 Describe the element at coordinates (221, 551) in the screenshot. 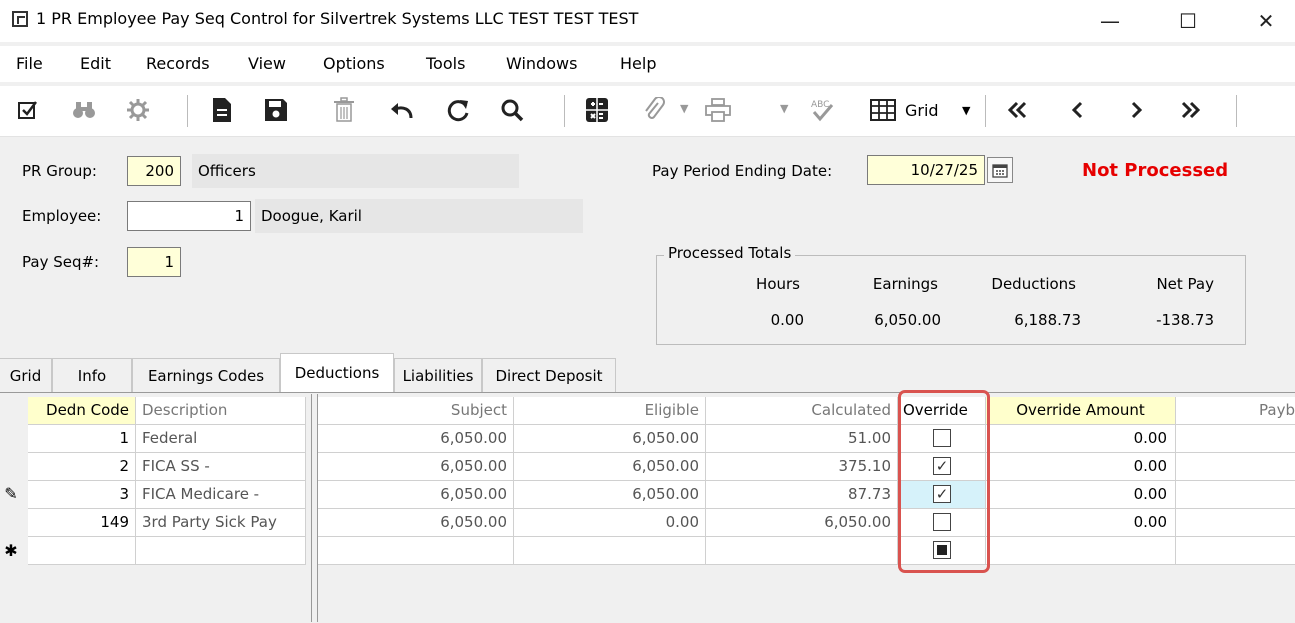

I see `new-row-description` at that location.